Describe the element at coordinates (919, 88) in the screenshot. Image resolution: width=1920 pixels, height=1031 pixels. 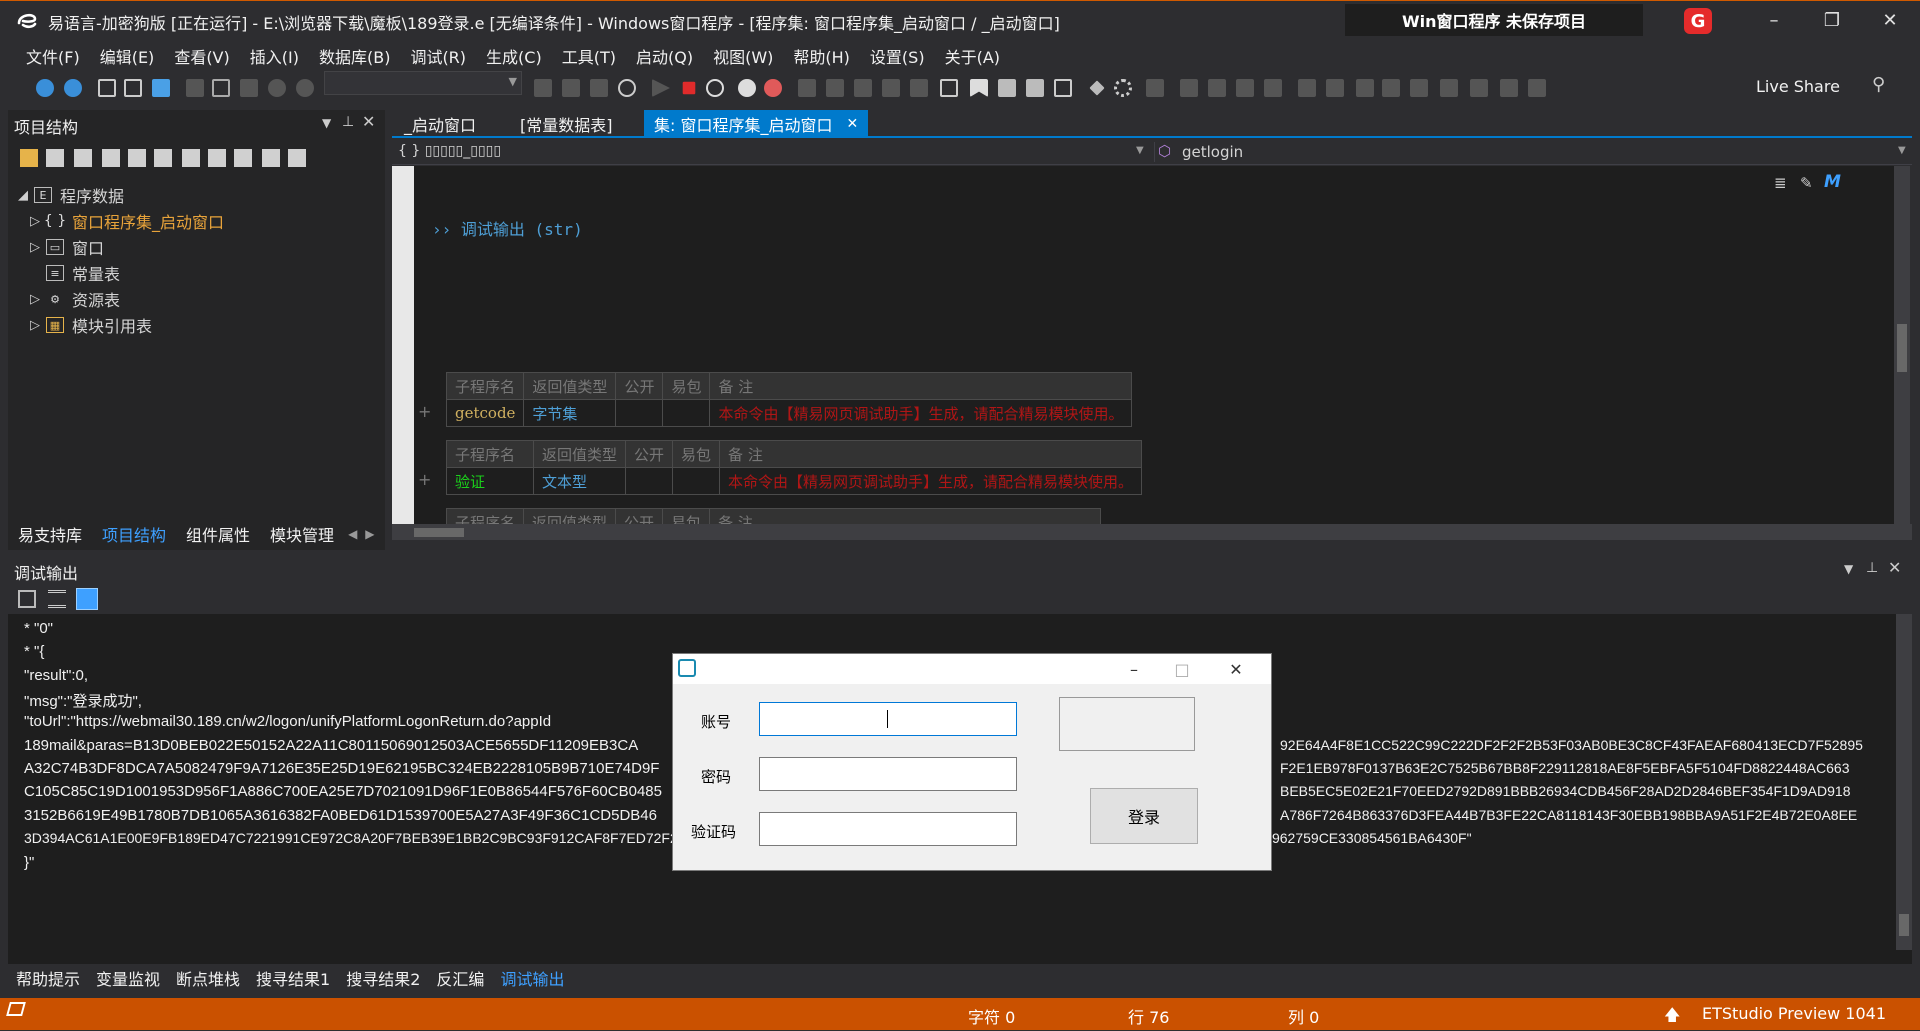
I see `run-to-cursor-icon` at that location.